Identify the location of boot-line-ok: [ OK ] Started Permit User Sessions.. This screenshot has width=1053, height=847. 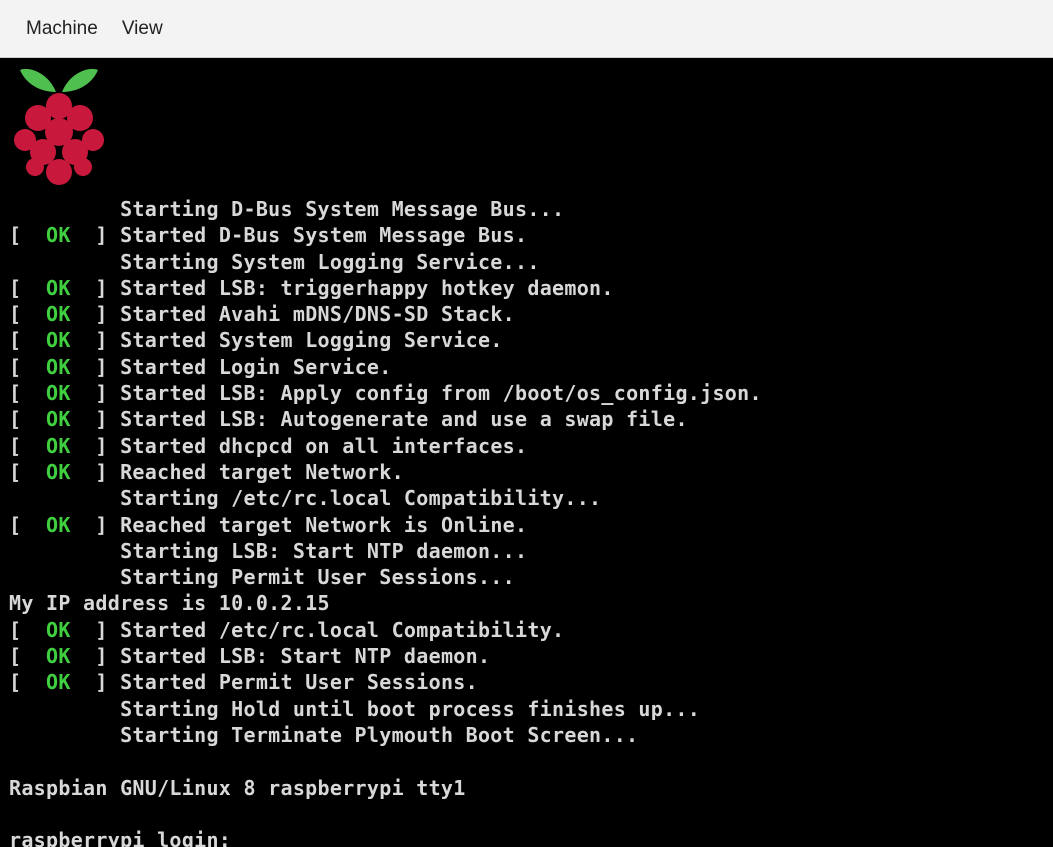
(385, 682).